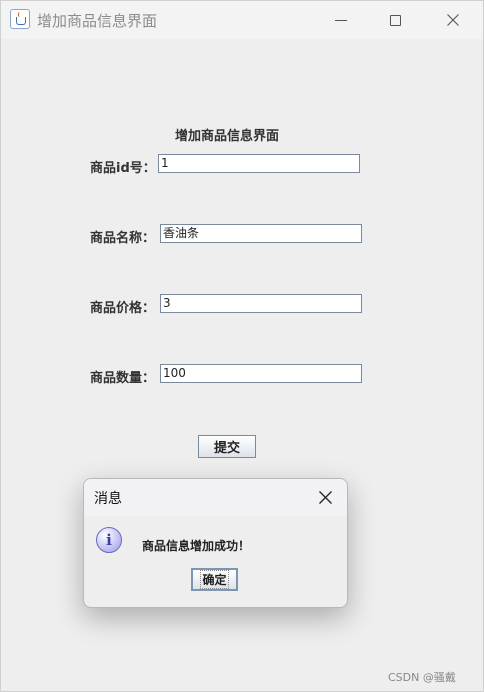  I want to click on form-heading: 增加商品信息界面, so click(226, 136).